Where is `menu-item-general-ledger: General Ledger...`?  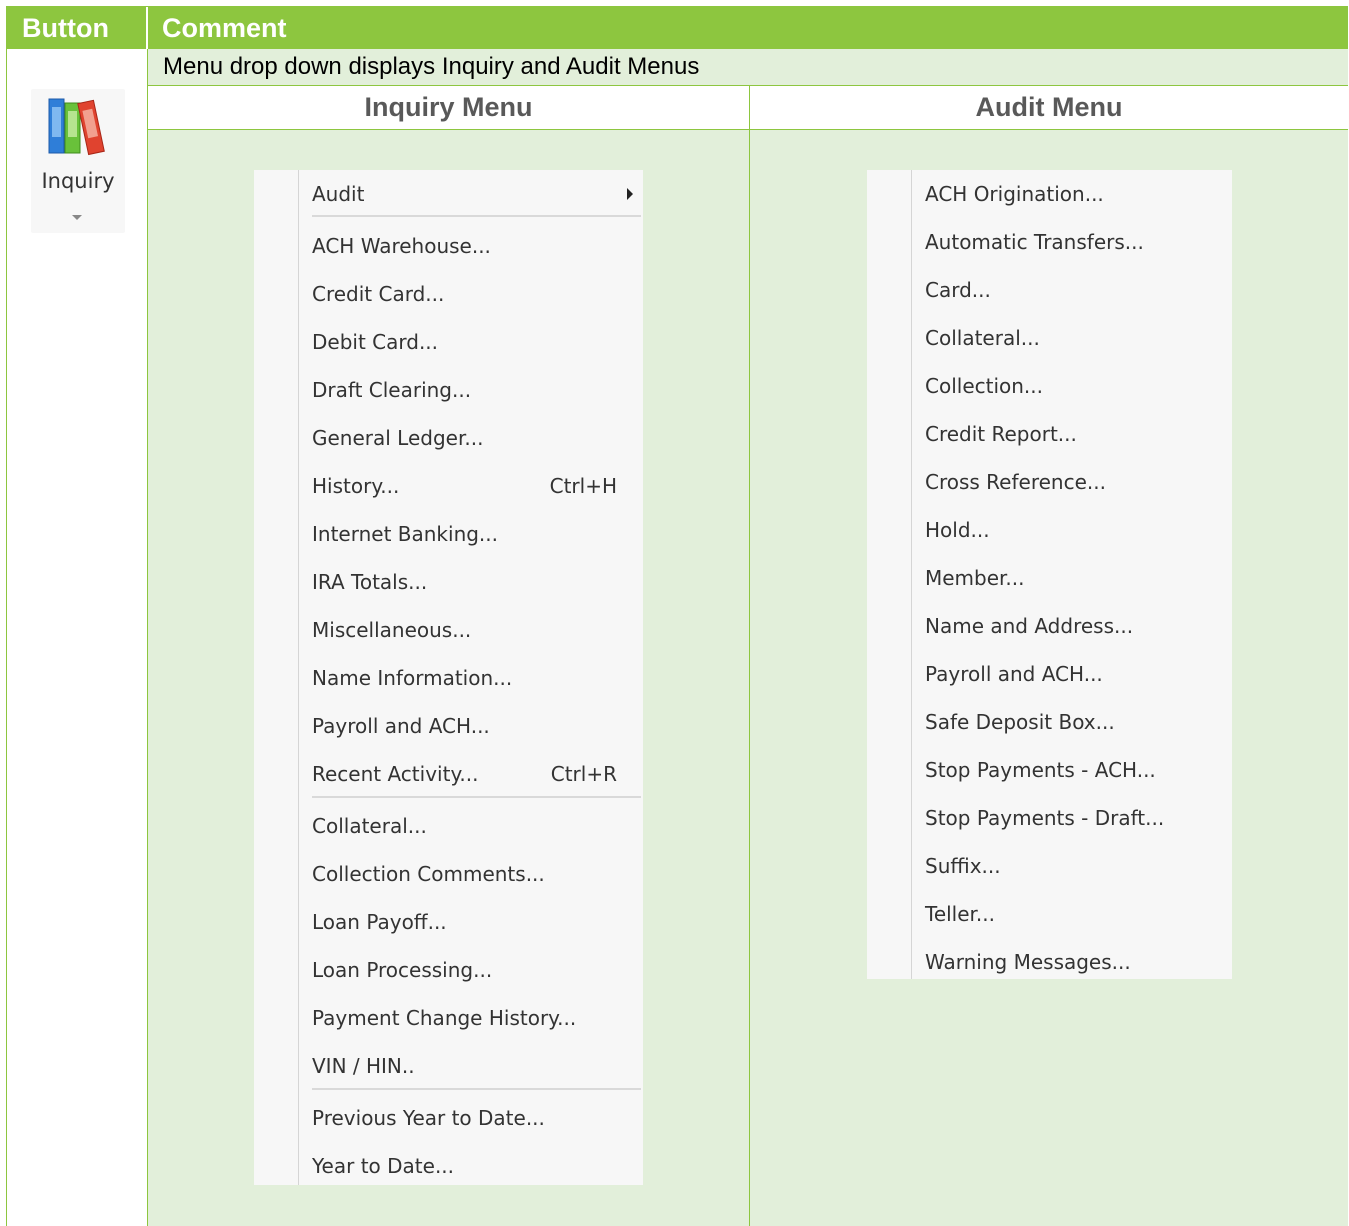
menu-item-general-ledger: General Ledger... is located at coordinates (477, 438).